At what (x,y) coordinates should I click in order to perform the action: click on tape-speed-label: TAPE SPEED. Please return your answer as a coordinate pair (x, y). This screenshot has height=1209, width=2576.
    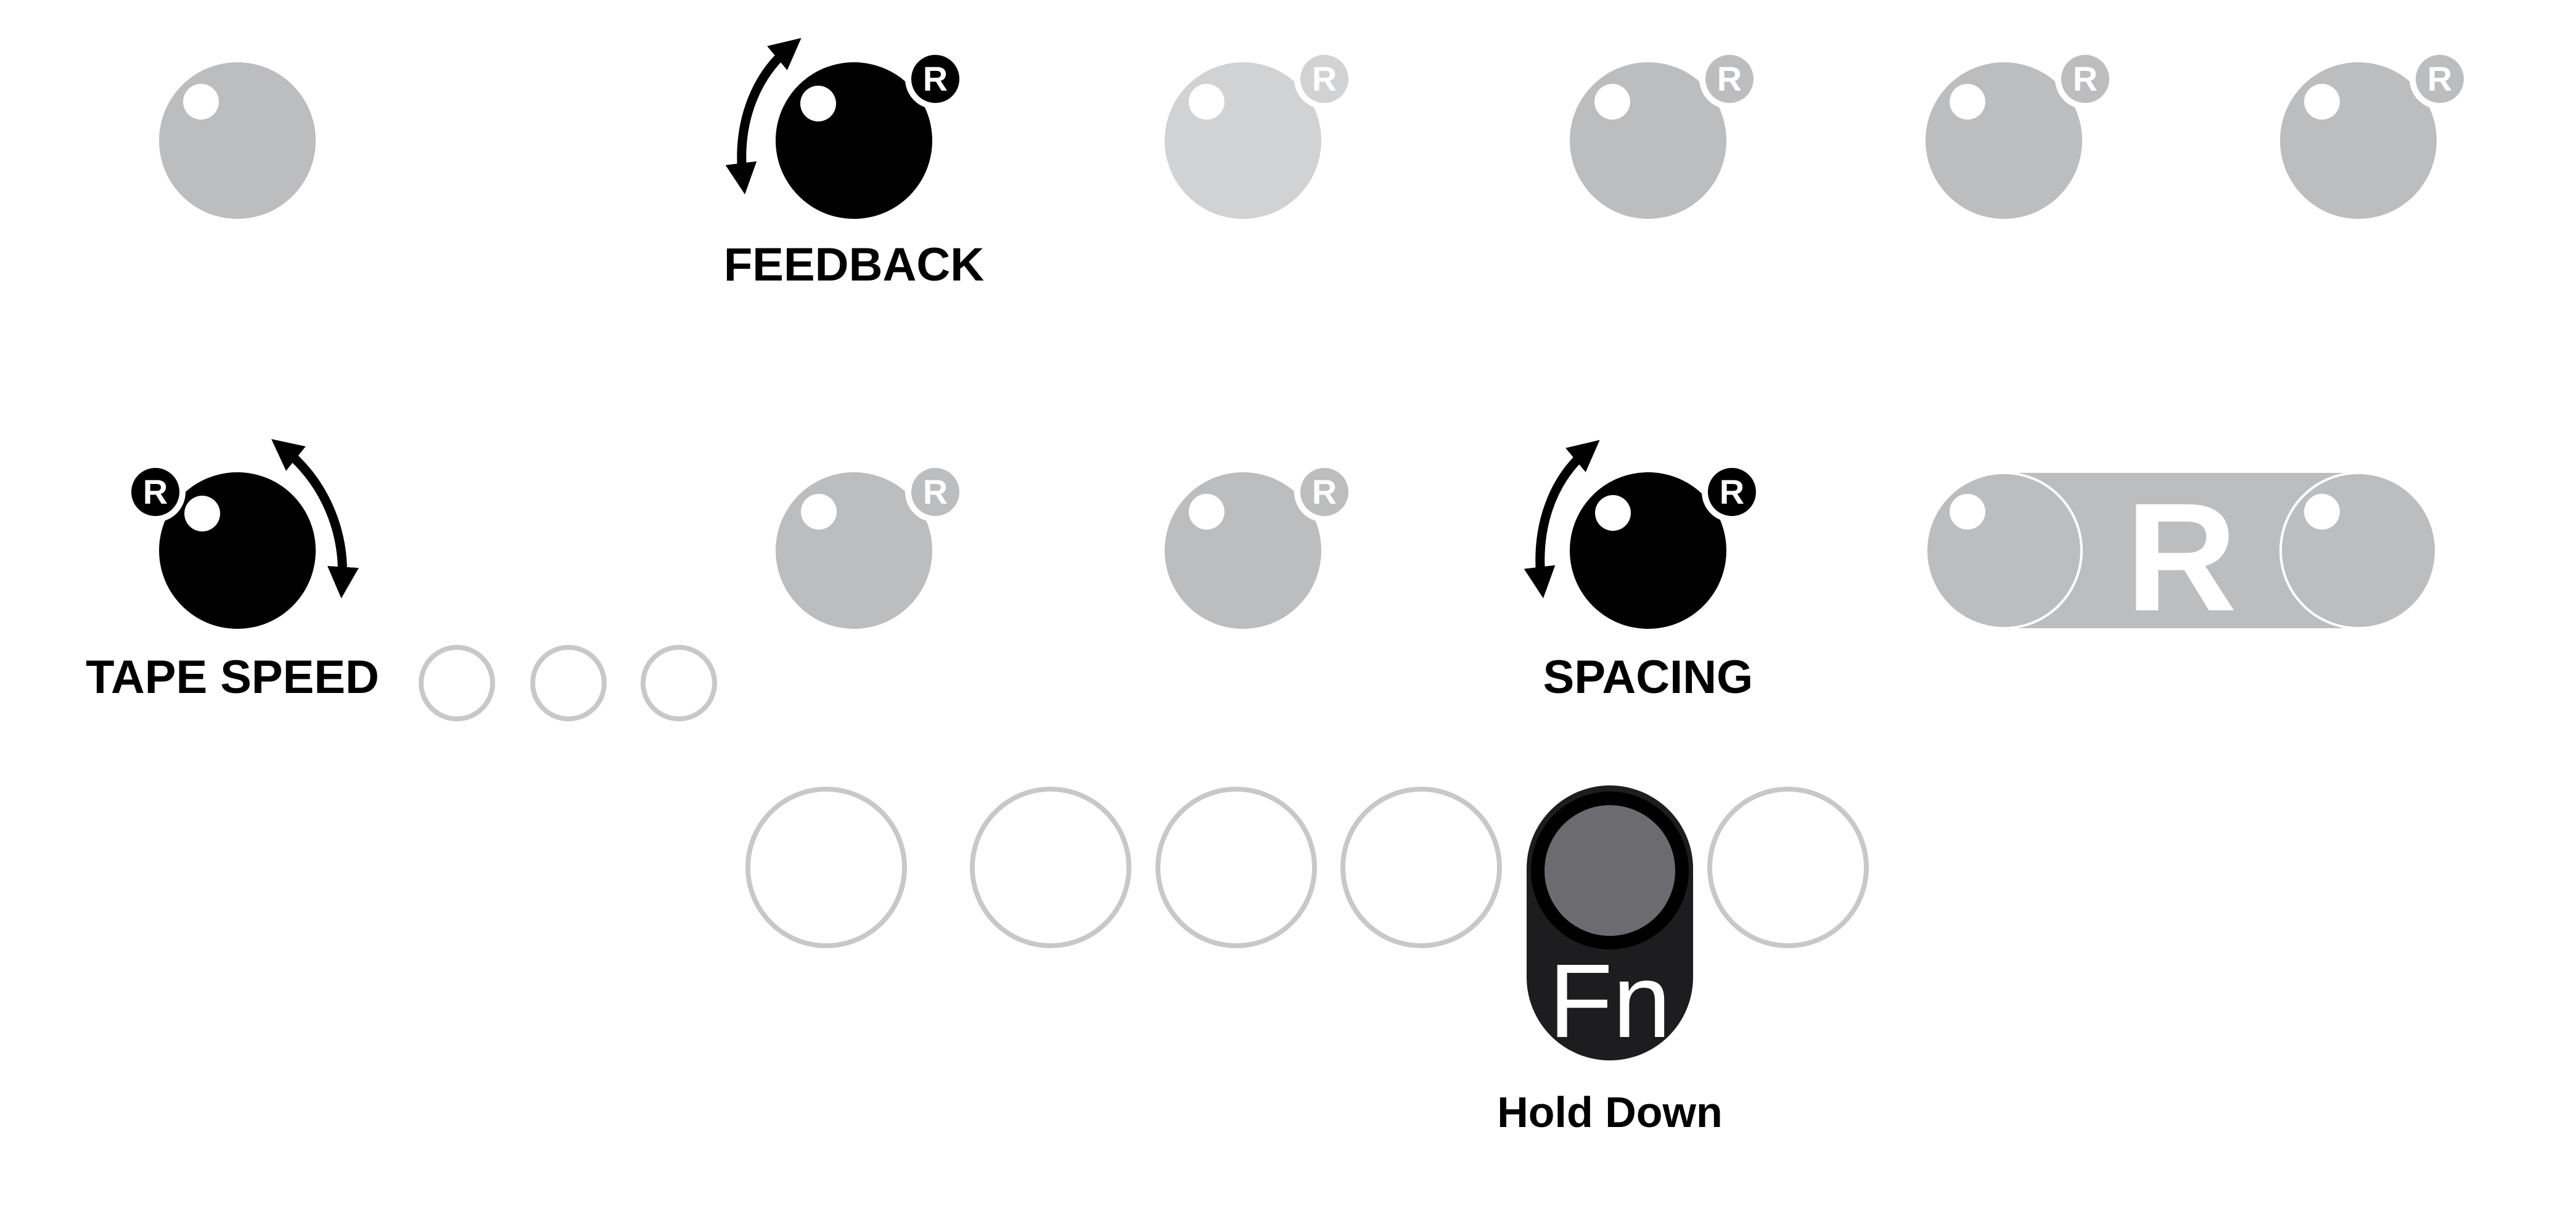
    Looking at the image, I should click on (232, 677).